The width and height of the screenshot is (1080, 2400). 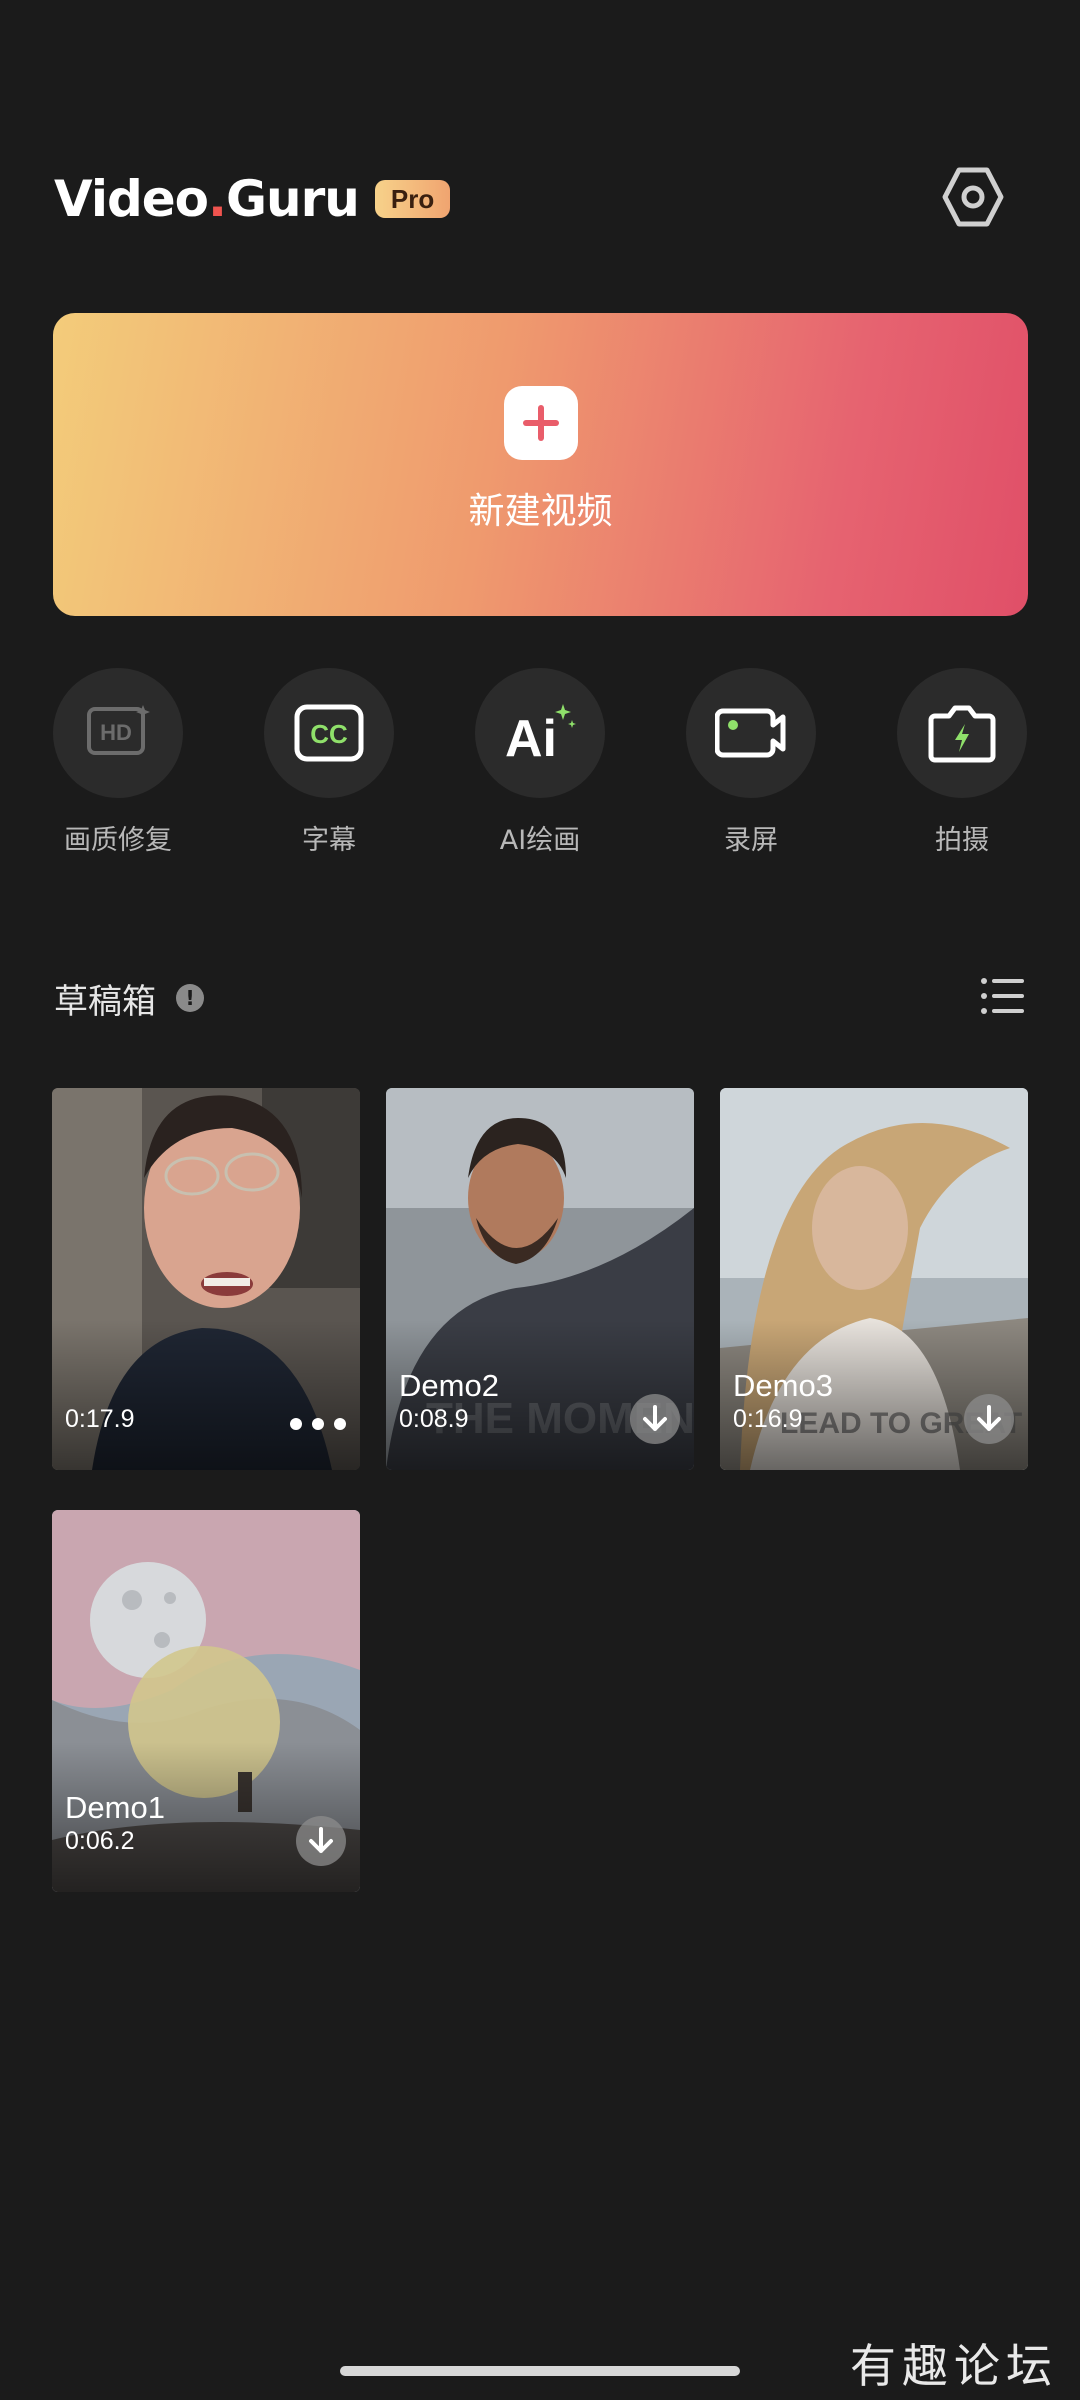 I want to click on thumbnail-shade, so click(x=206, y=1395).